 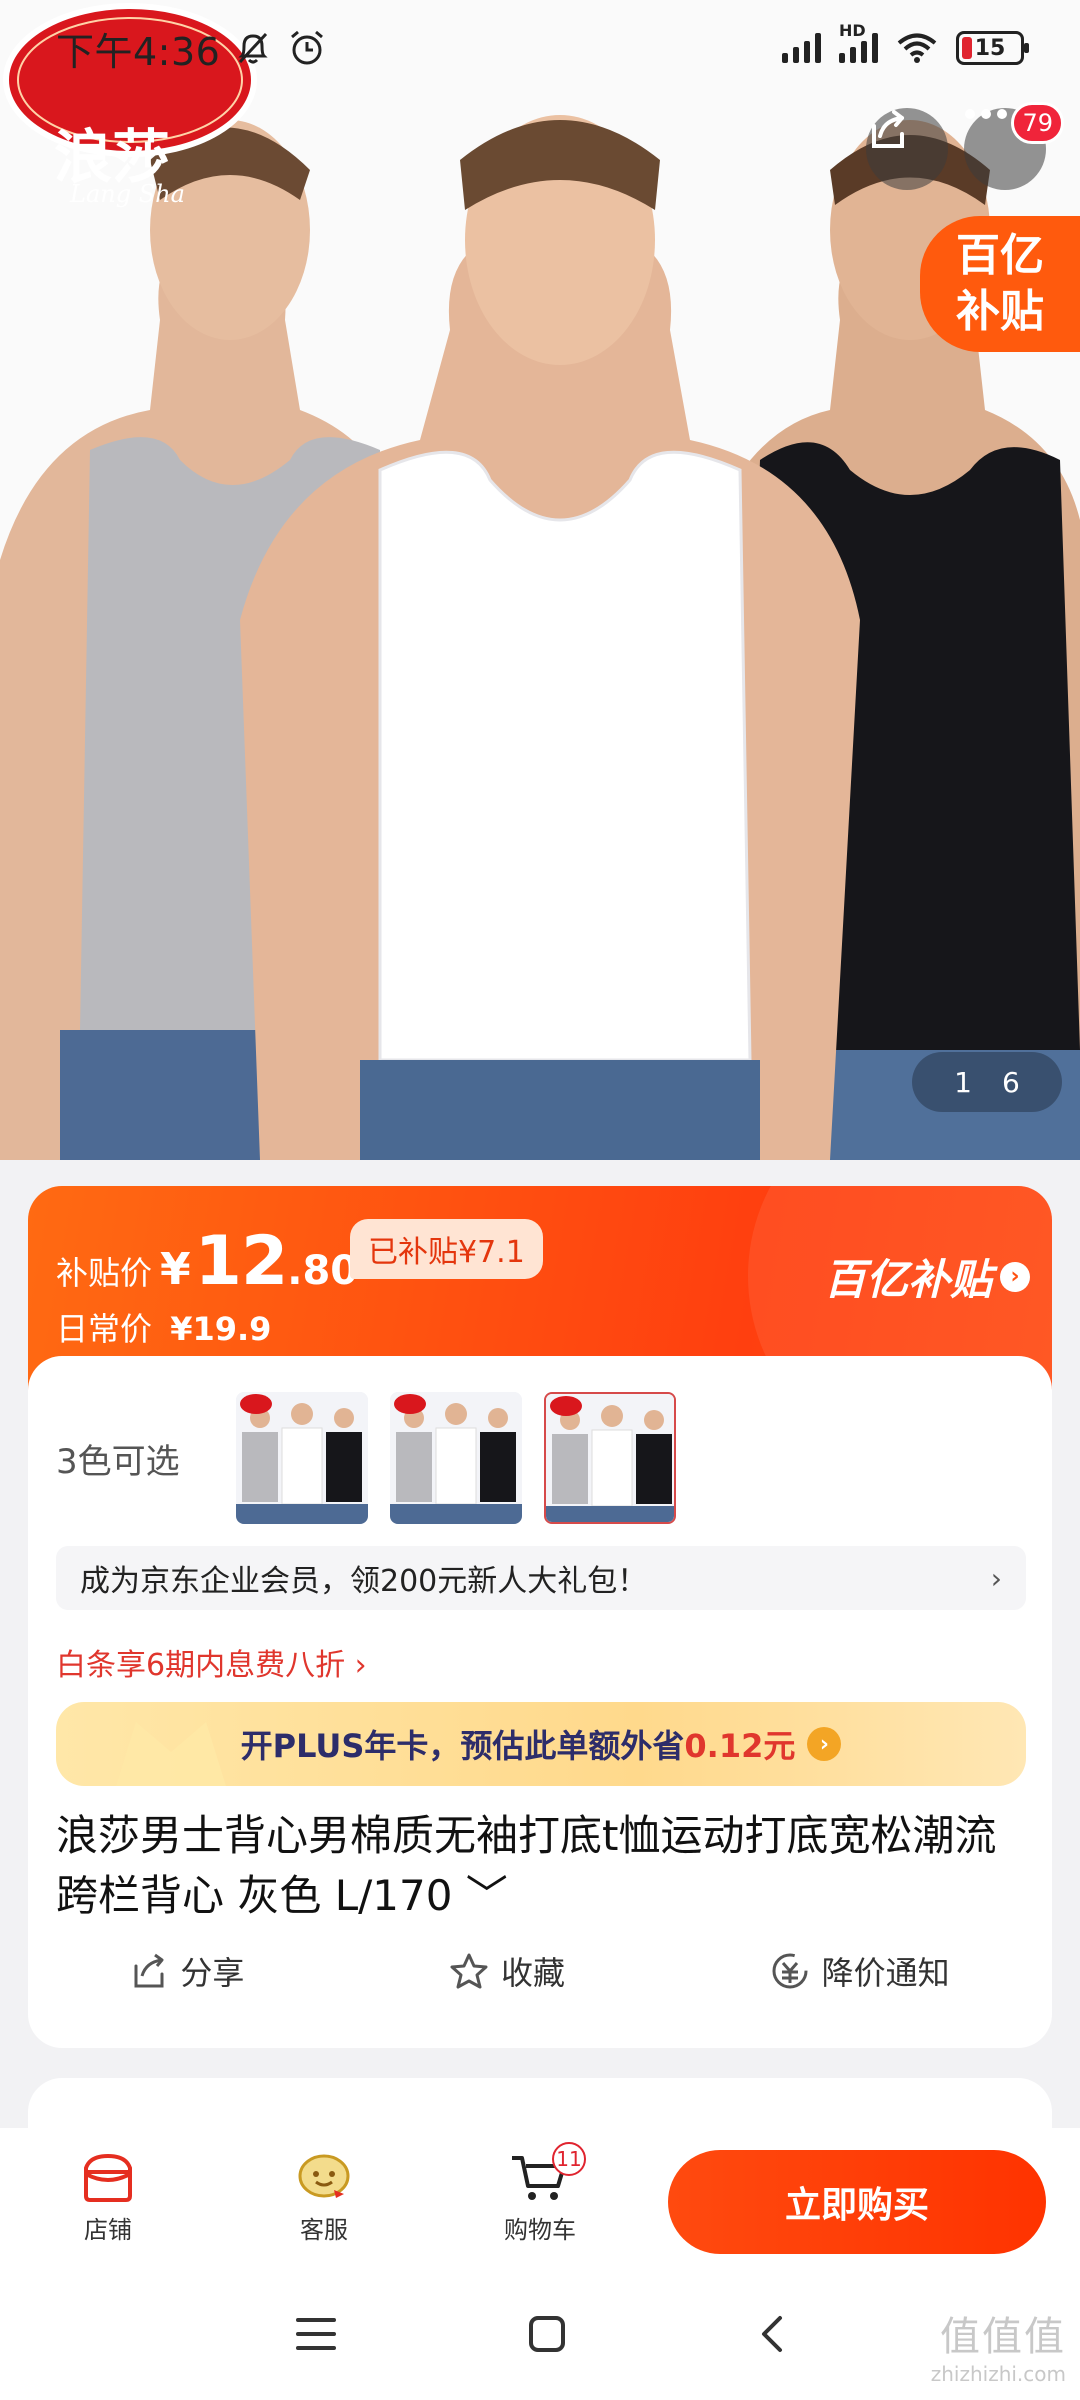 What do you see at coordinates (108, 2177) in the screenshot?
I see `shop-icon` at bounding box center [108, 2177].